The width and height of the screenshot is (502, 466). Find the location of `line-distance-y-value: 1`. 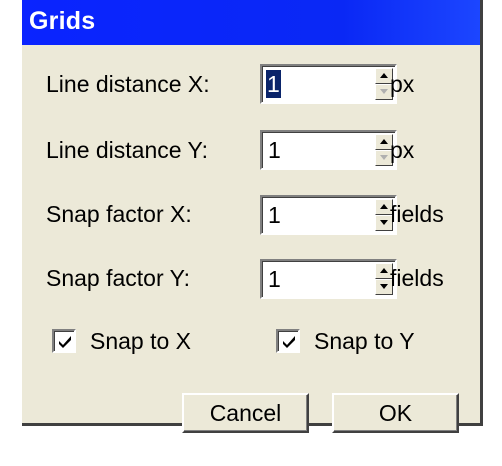

line-distance-y-value: 1 is located at coordinates (274, 150).